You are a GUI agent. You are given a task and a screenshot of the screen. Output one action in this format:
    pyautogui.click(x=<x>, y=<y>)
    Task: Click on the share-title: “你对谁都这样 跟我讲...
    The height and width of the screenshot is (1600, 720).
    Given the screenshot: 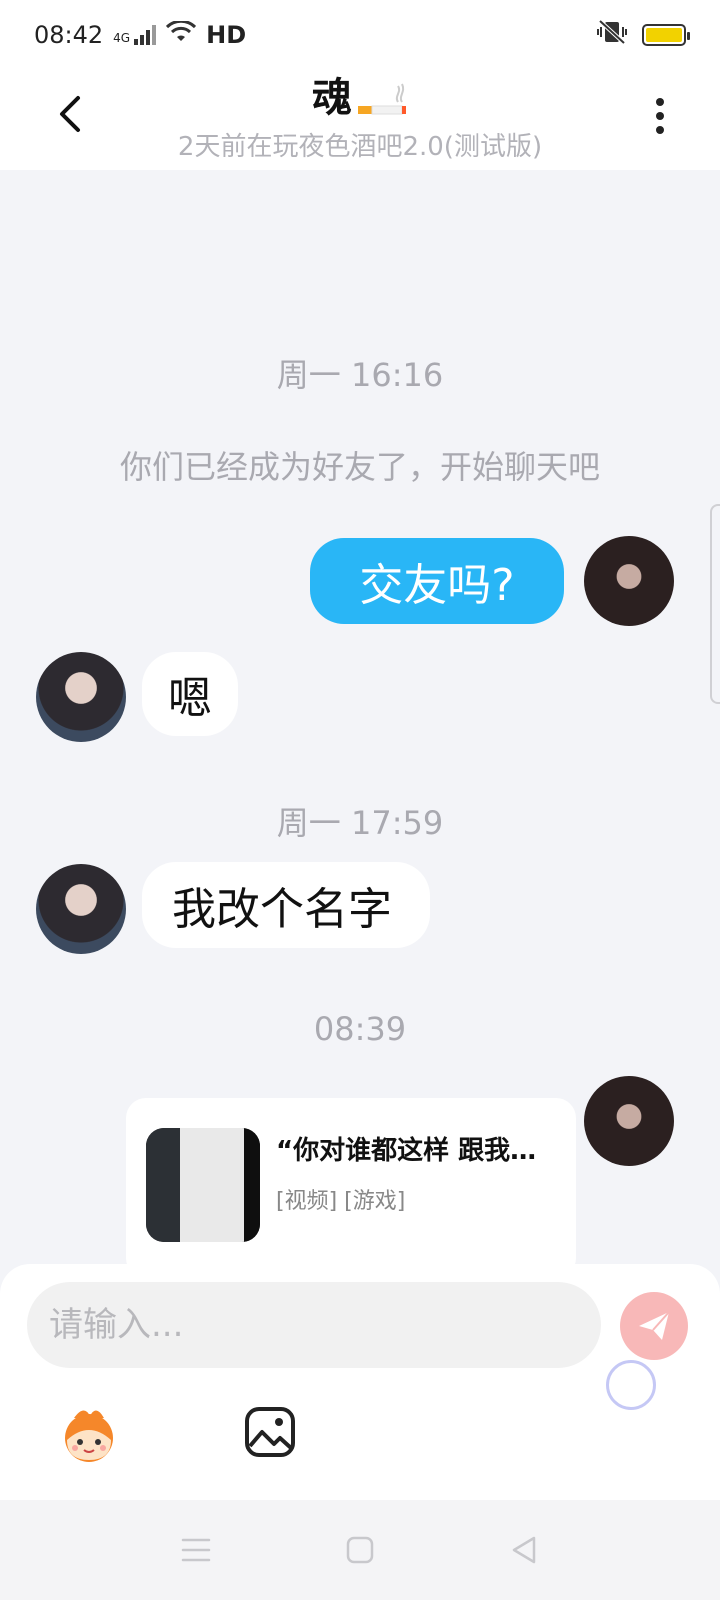 What is the action you would take?
    pyautogui.click(x=416, y=1151)
    